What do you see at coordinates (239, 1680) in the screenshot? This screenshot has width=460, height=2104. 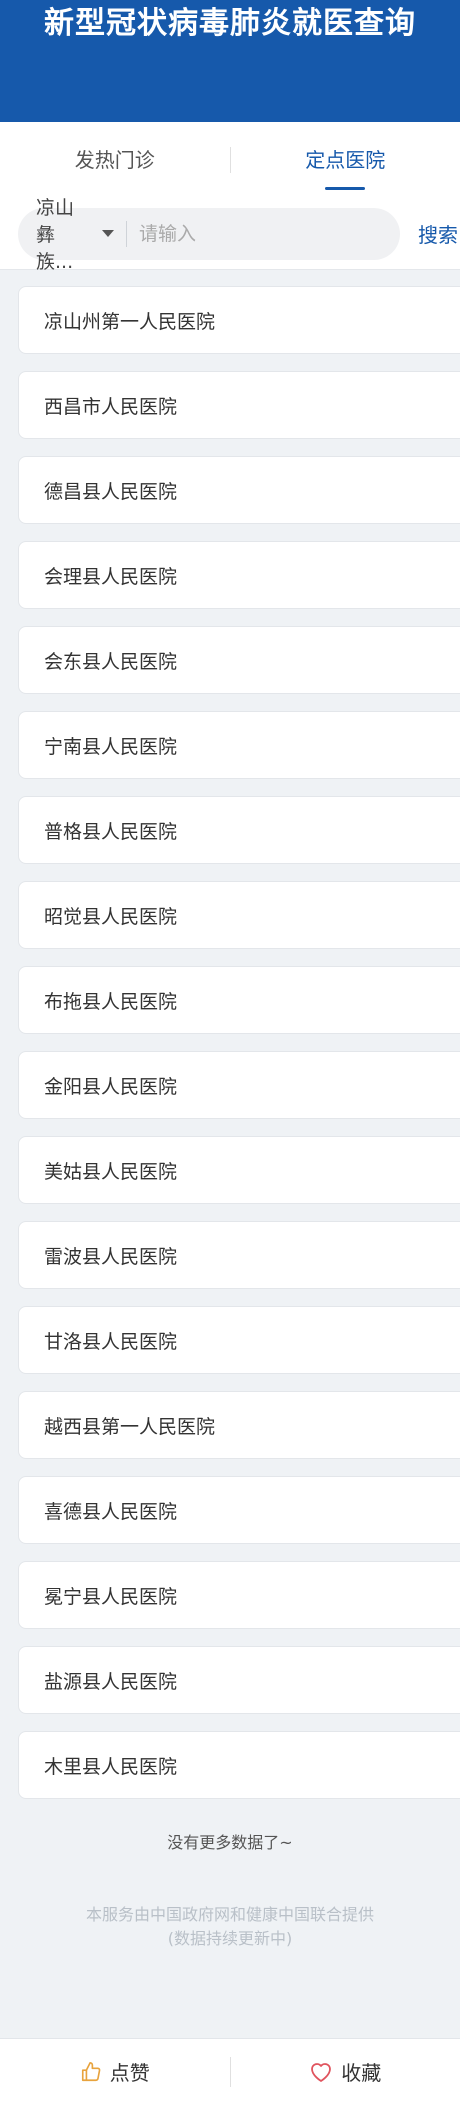 I see `hospital-list-item: 盐源县人民医院` at bounding box center [239, 1680].